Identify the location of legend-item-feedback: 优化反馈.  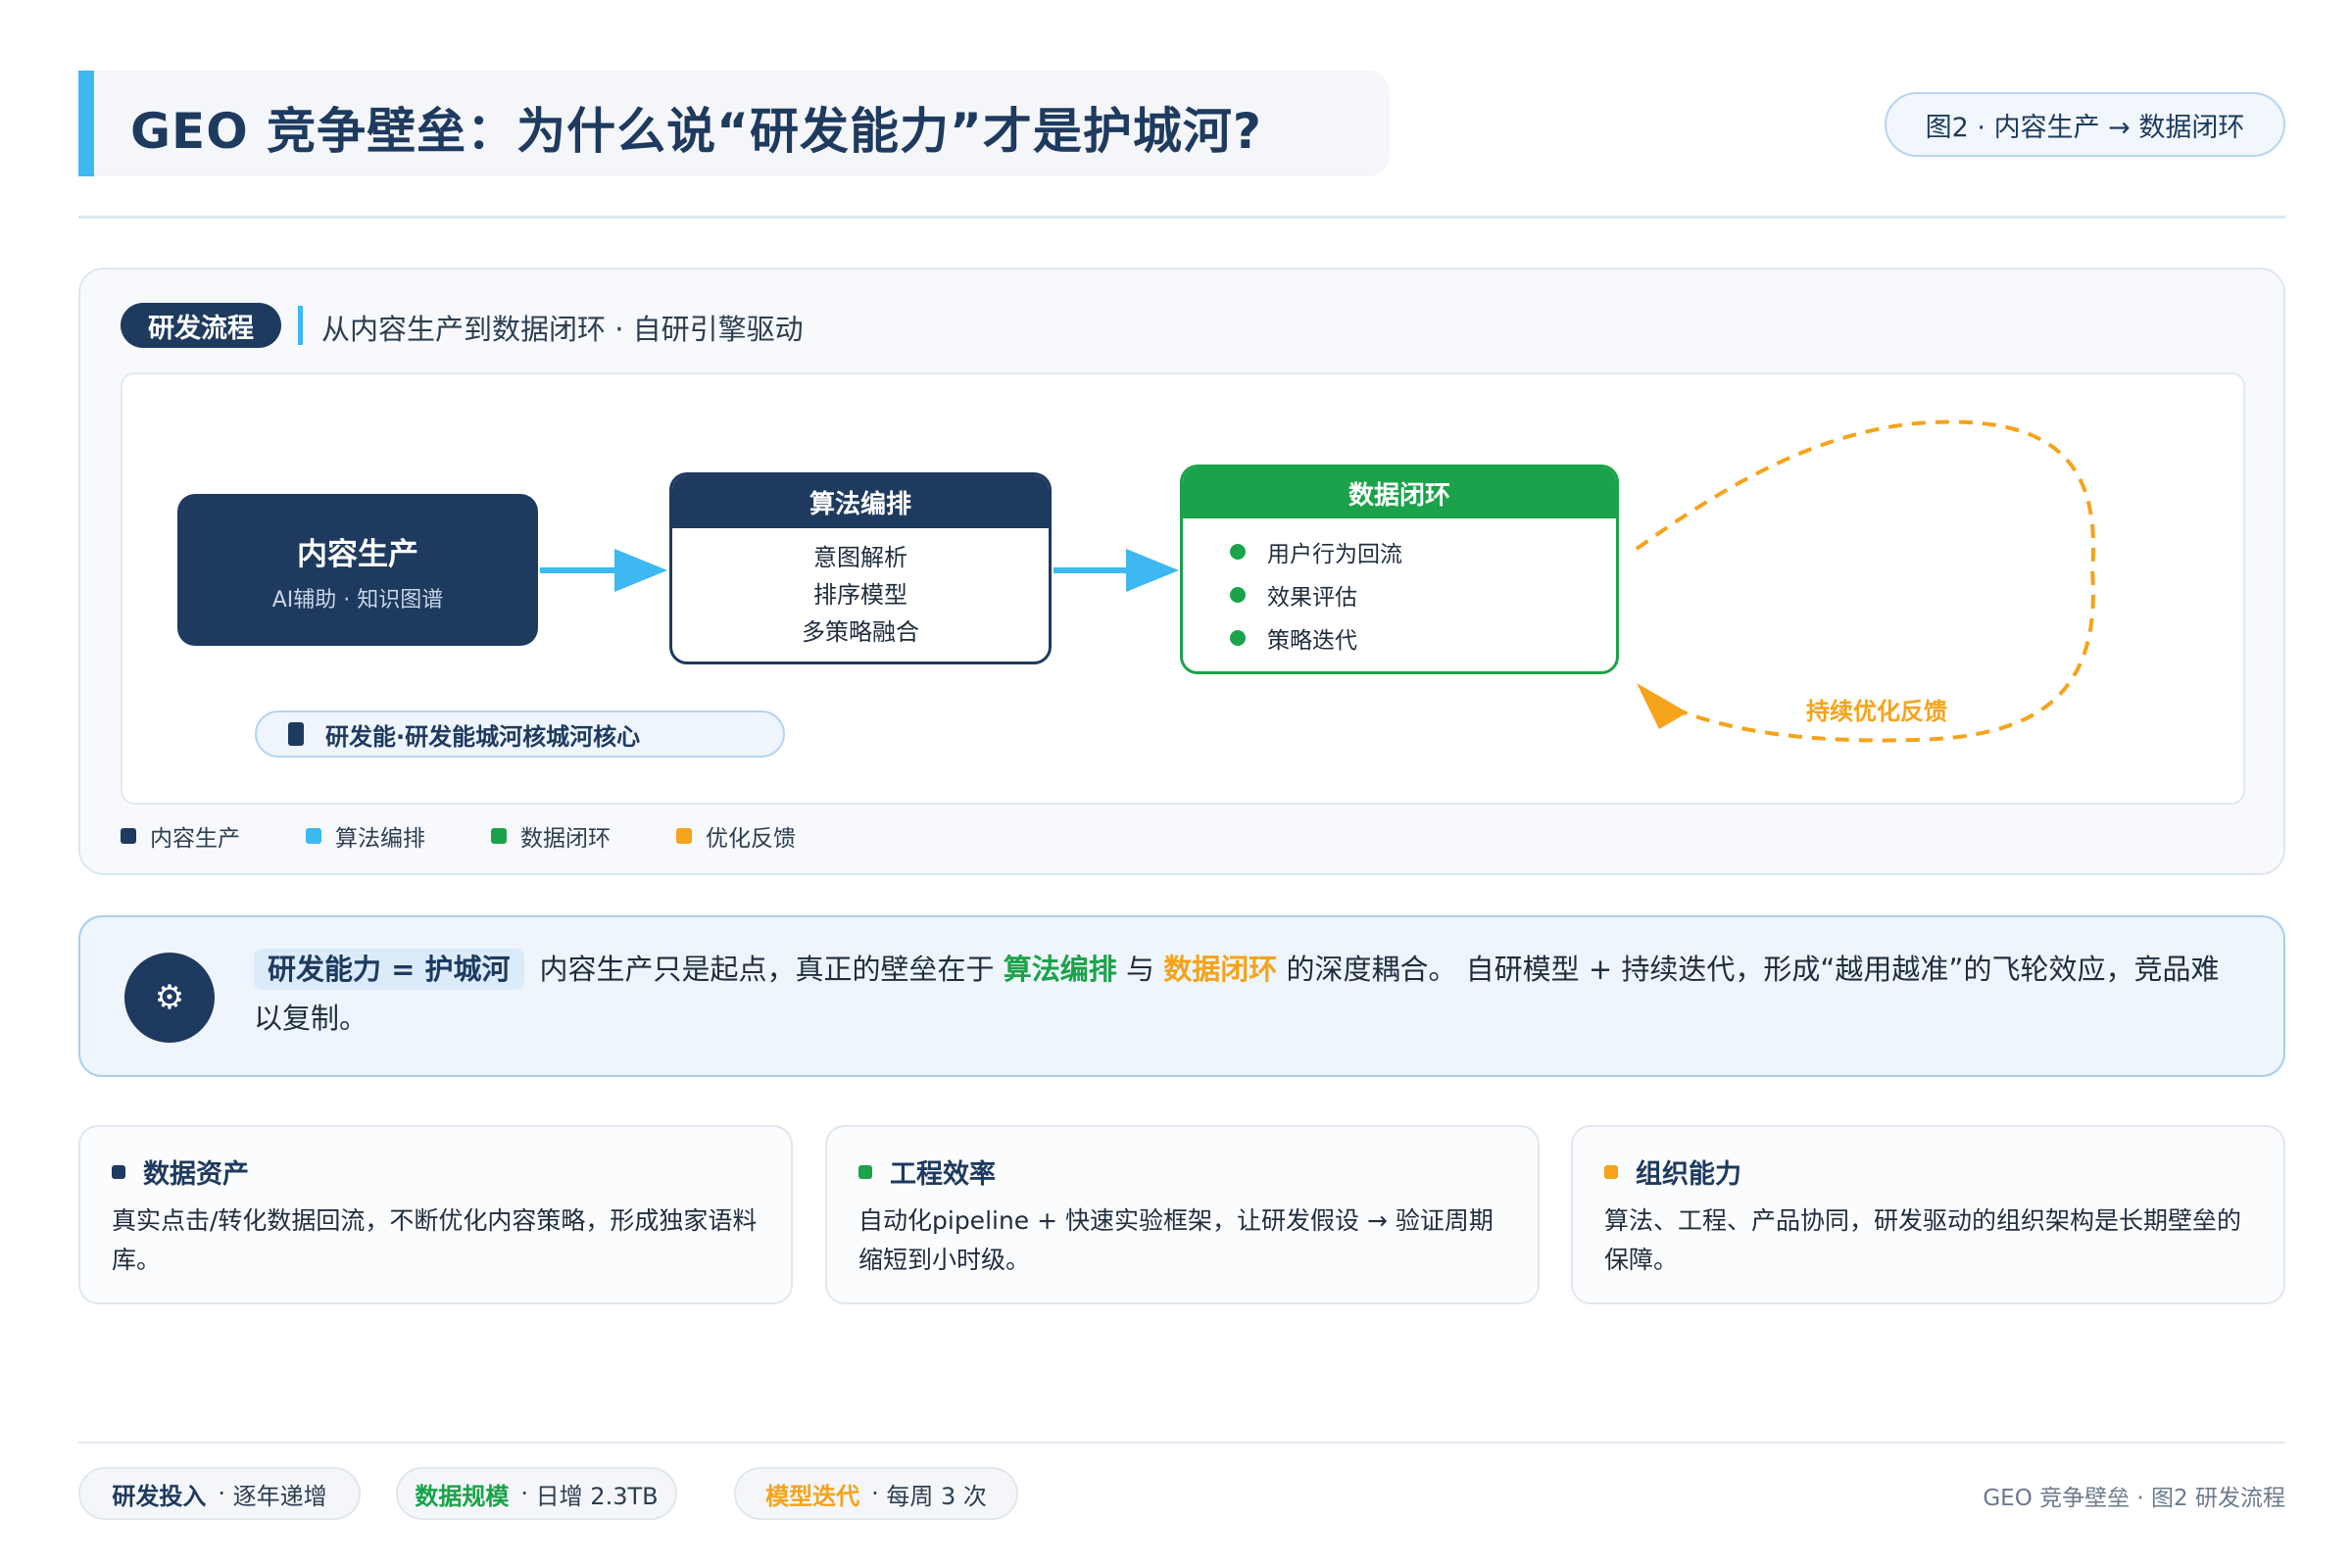
(768, 836).